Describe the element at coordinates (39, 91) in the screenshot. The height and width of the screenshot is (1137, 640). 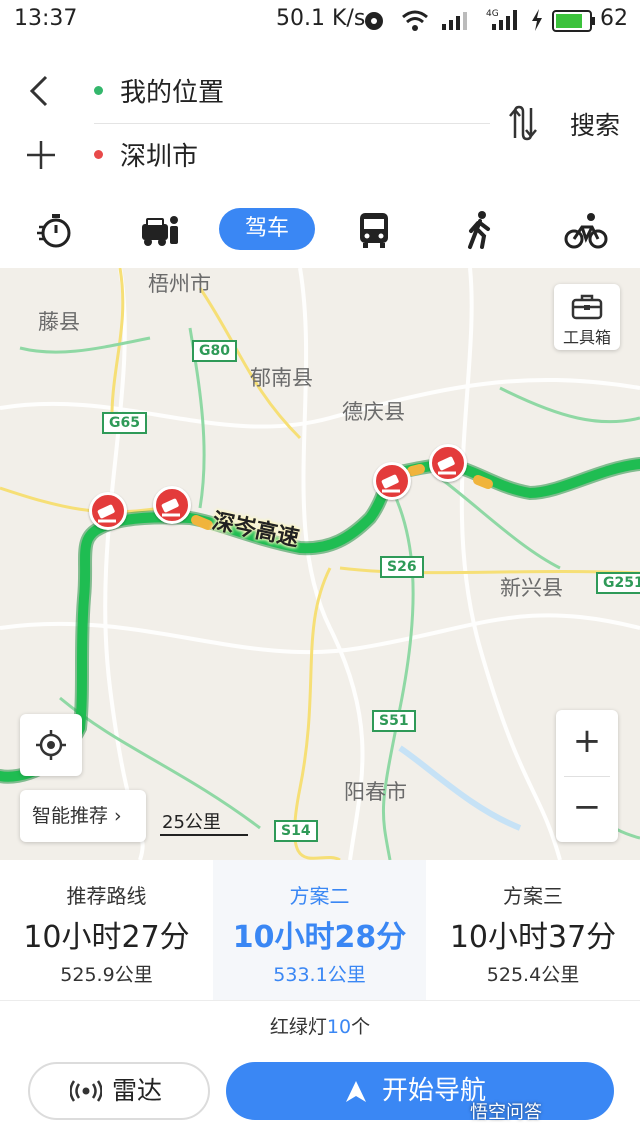
I see `back-icon` at that location.